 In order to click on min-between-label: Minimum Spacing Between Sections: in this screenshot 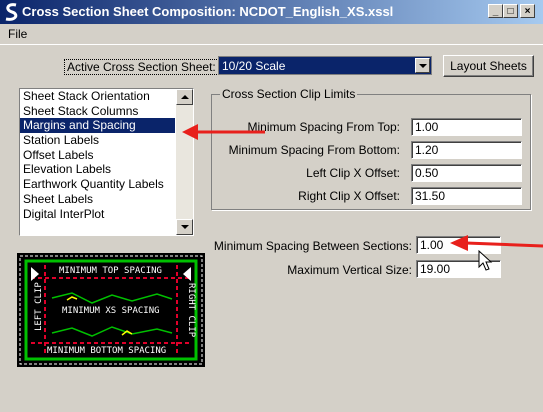, I will do `click(312, 246)`.